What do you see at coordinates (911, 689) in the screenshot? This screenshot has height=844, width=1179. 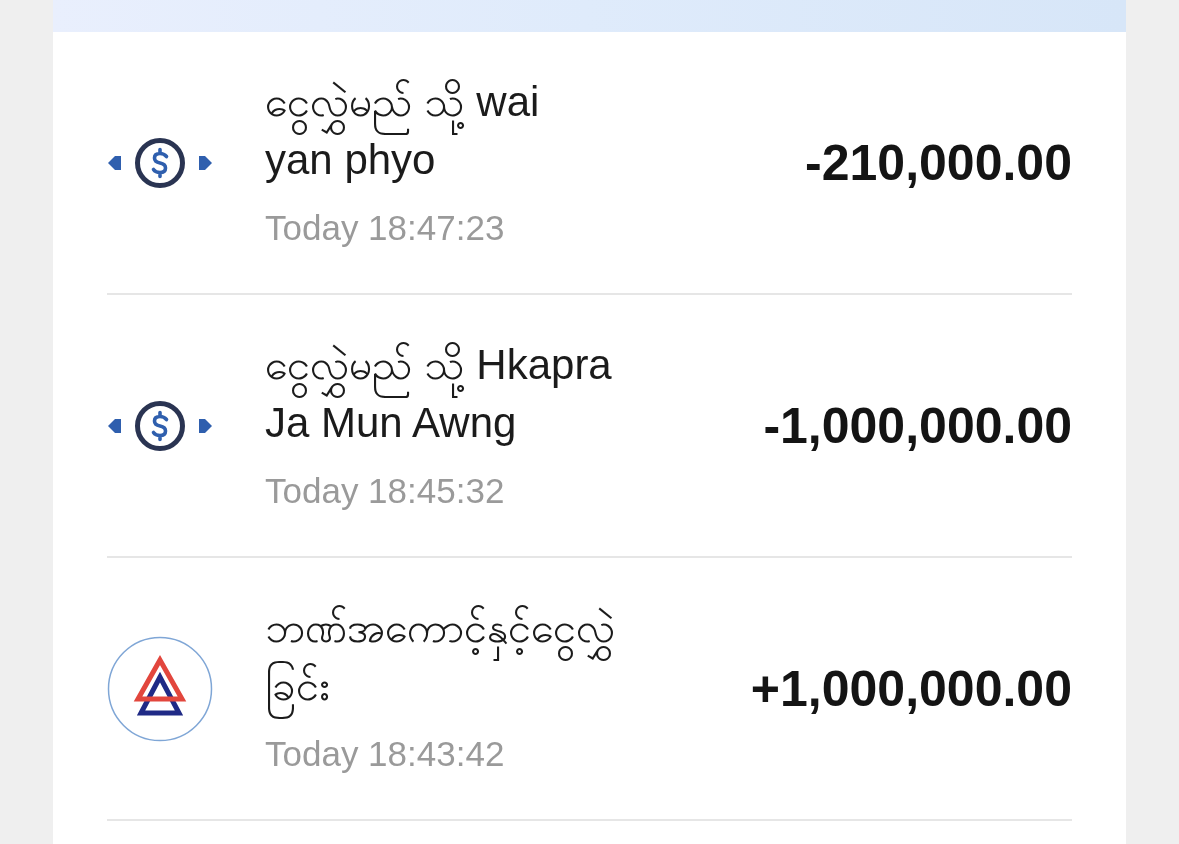 I see `transaction-amount: +1,000,000.00` at bounding box center [911, 689].